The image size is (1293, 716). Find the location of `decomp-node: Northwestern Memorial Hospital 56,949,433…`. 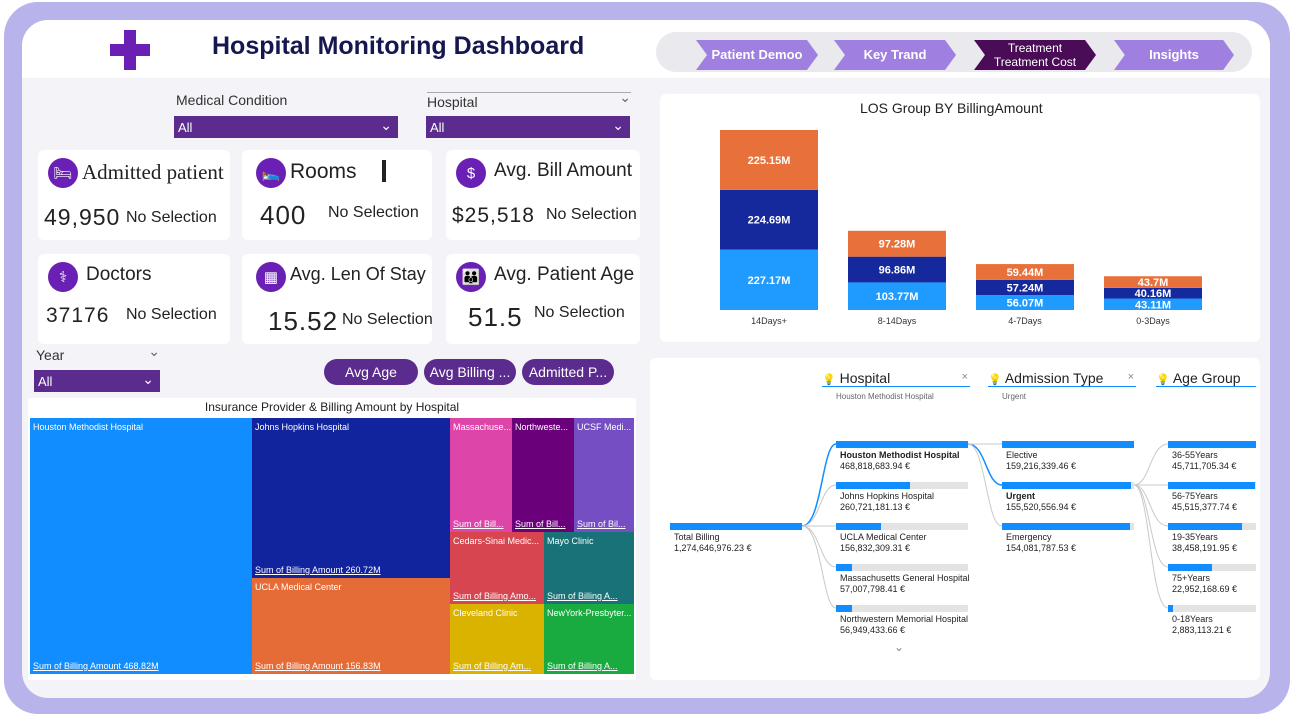

decomp-node: Northwestern Memorial Hospital 56,949,433… is located at coordinates (904, 625).